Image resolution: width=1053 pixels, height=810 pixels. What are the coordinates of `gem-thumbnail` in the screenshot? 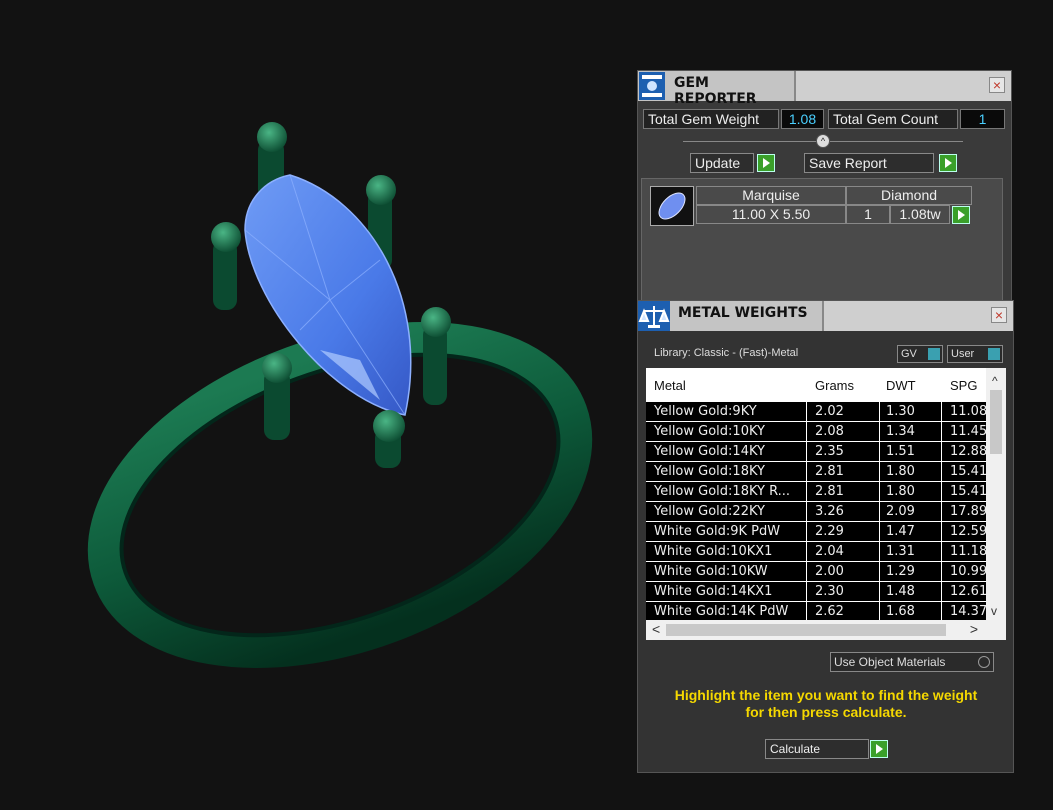 It's located at (672, 206).